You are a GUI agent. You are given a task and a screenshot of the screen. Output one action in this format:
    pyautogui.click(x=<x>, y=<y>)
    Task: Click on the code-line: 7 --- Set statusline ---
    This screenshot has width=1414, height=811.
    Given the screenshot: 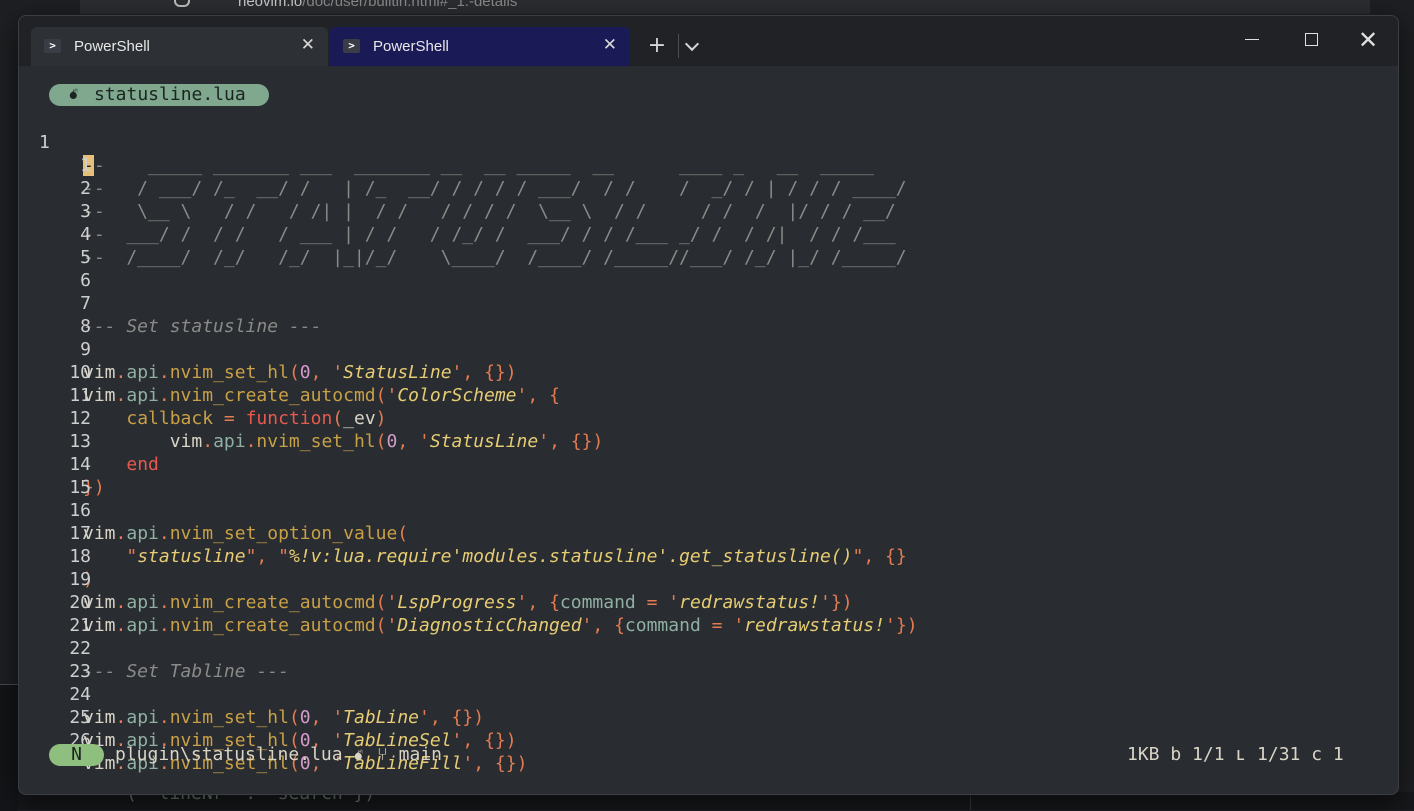 What is the action you would take?
    pyautogui.click(x=699, y=303)
    